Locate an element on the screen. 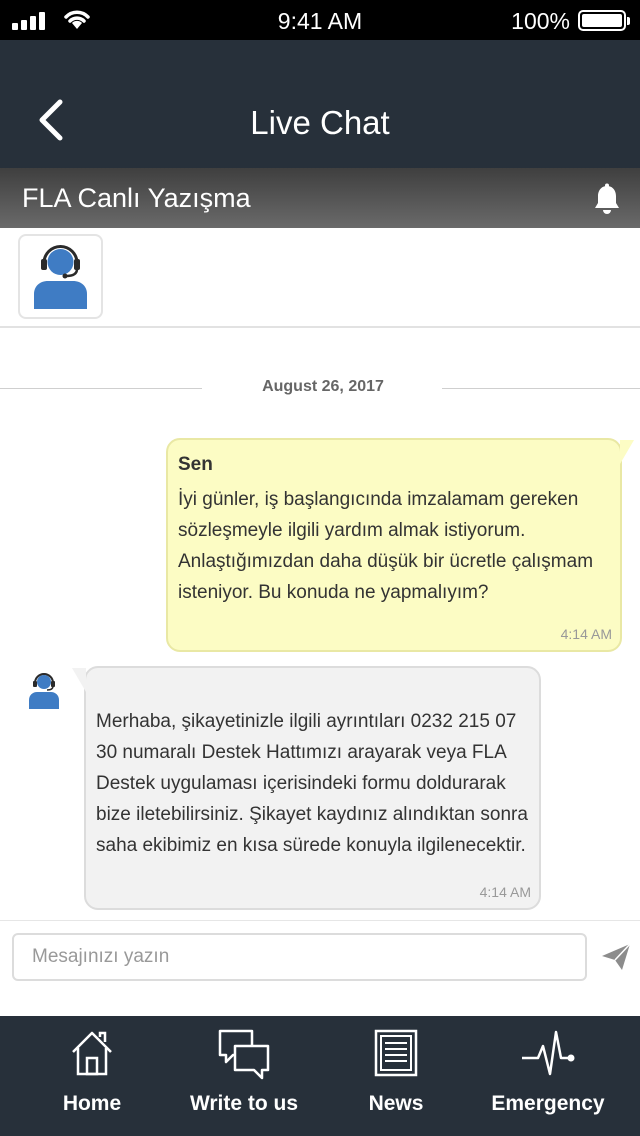  bell-icon is located at coordinates (607, 199).